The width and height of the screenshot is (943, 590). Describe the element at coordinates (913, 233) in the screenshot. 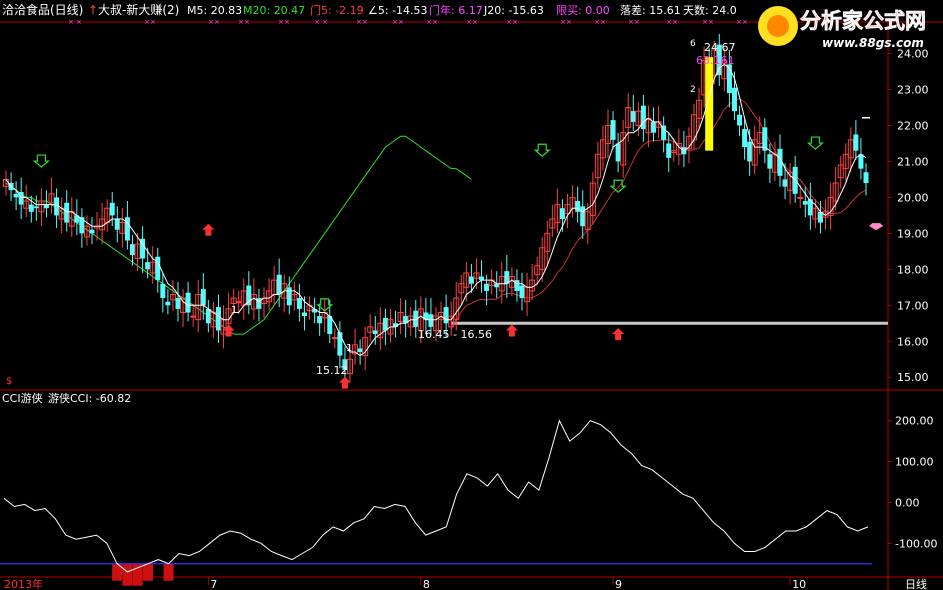

I see `price-tick-label: 19.00` at that location.